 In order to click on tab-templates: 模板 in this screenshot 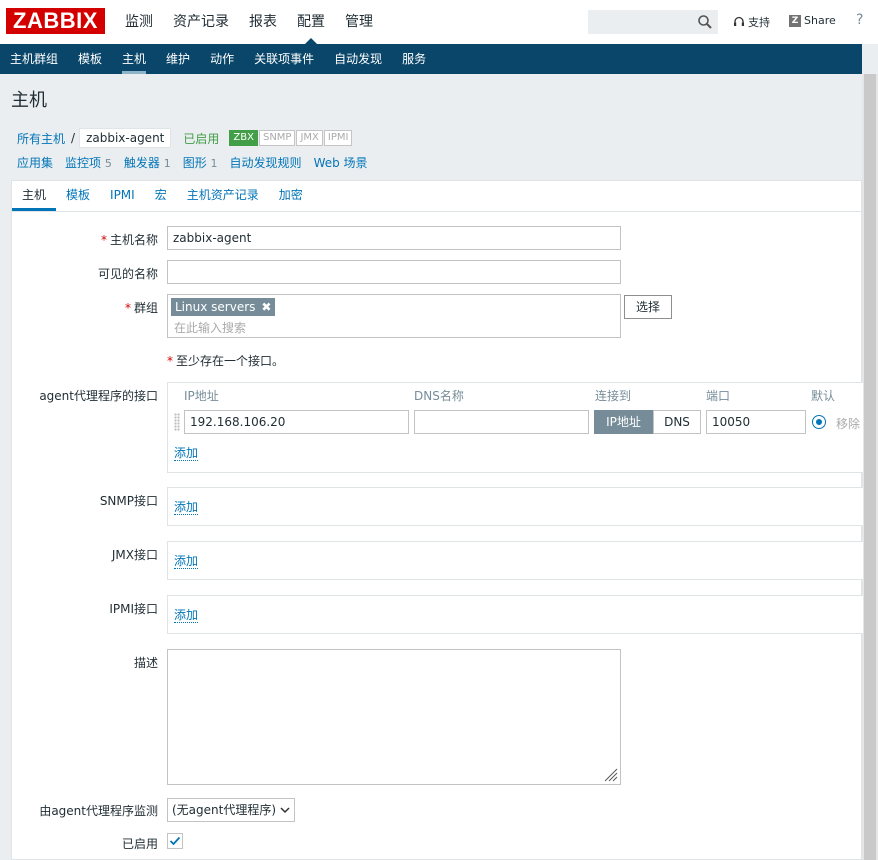, I will do `click(78, 196)`.